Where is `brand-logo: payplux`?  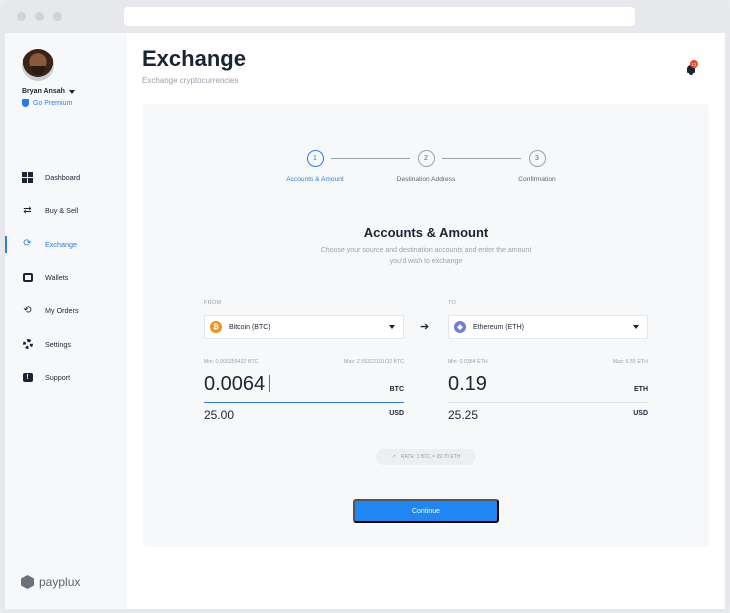
brand-logo: payplux is located at coordinates (50, 582).